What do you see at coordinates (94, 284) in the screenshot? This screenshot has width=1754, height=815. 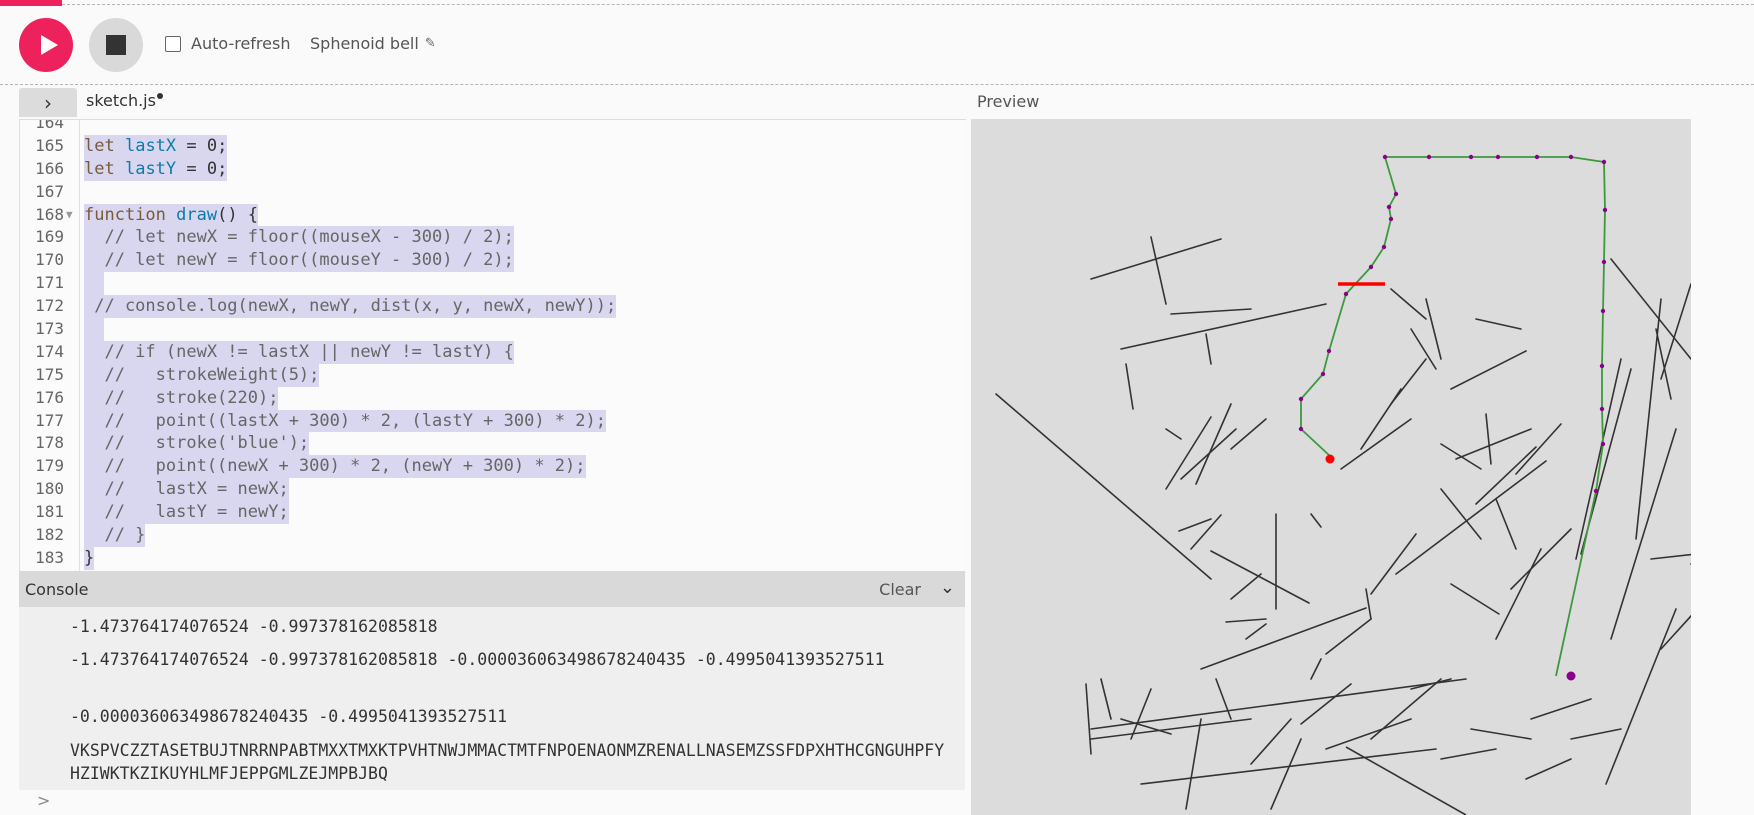 I see `code-text` at bounding box center [94, 284].